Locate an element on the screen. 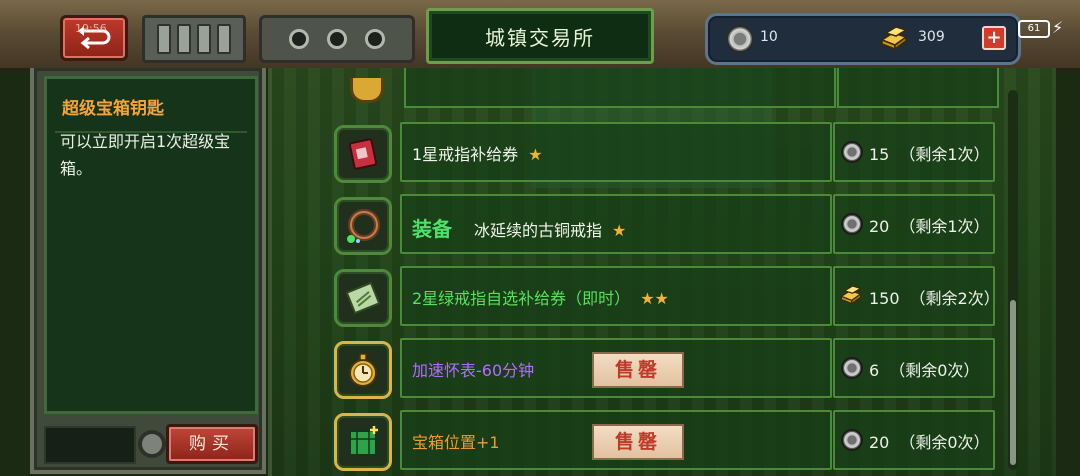 The width and height of the screenshot is (1080, 476). item-name-label: 2星绿戒指自选补给券（即时） ★★ is located at coordinates (540, 297).